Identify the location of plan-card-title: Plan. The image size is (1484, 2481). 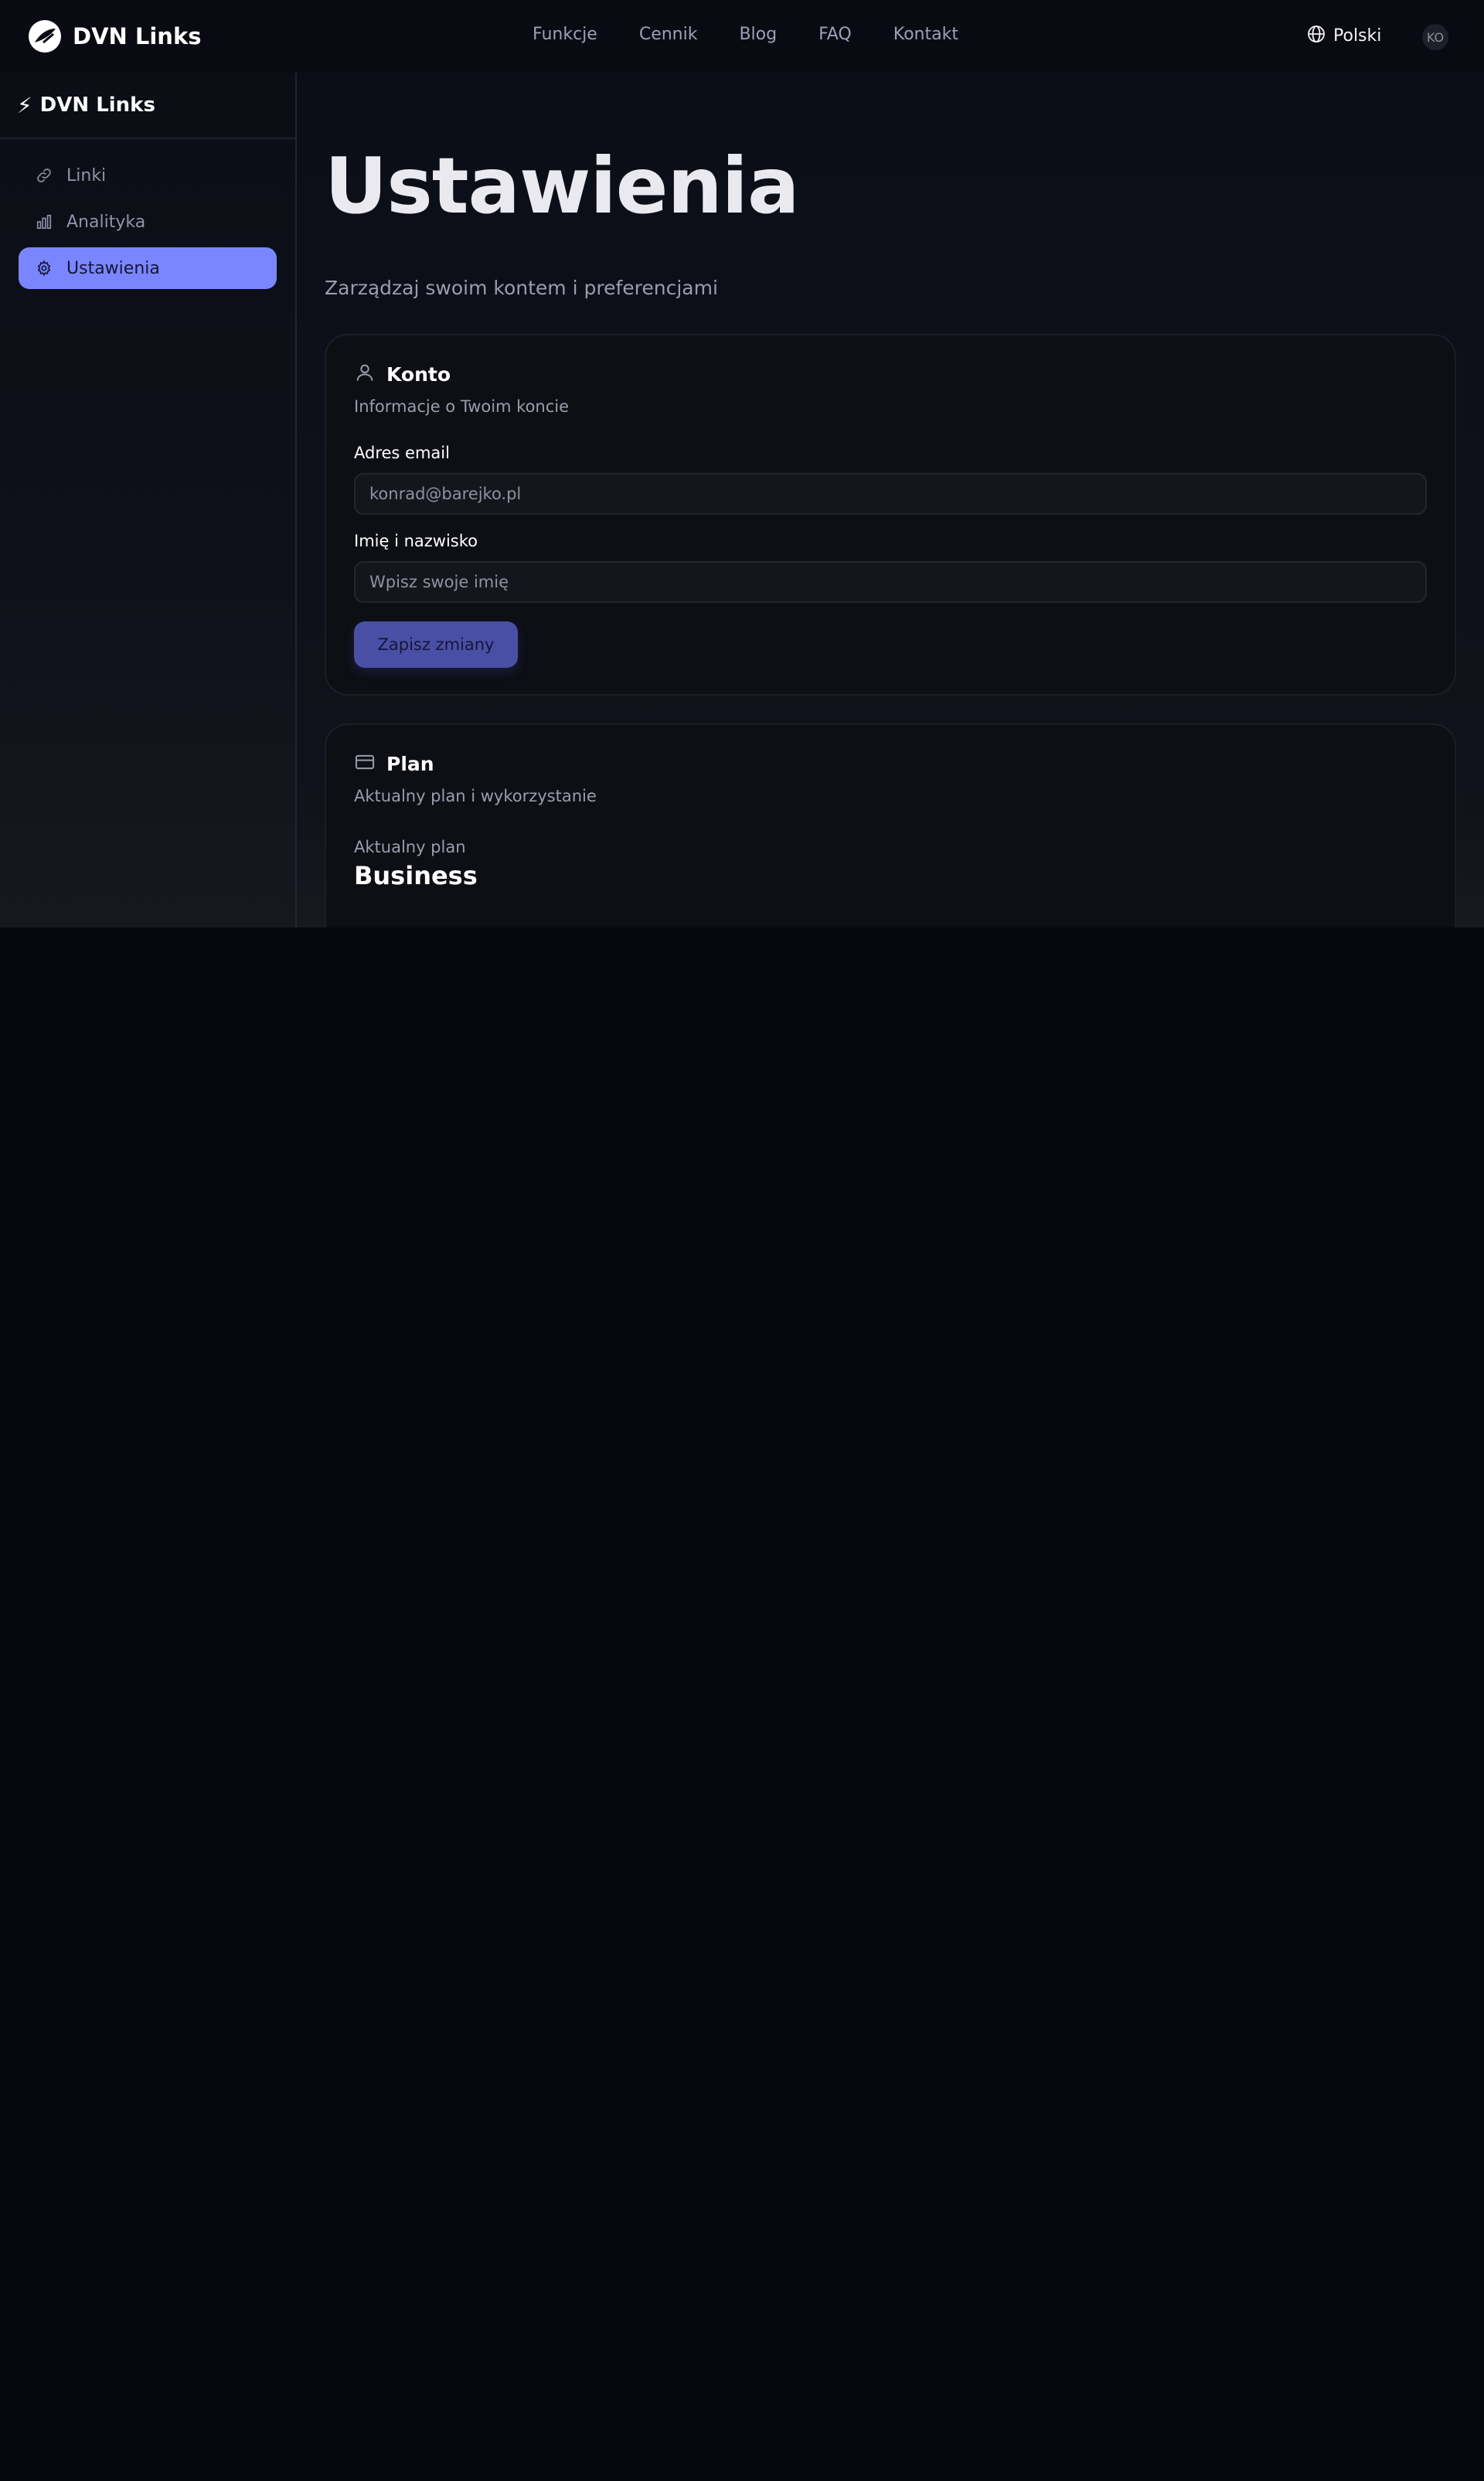
(410, 763).